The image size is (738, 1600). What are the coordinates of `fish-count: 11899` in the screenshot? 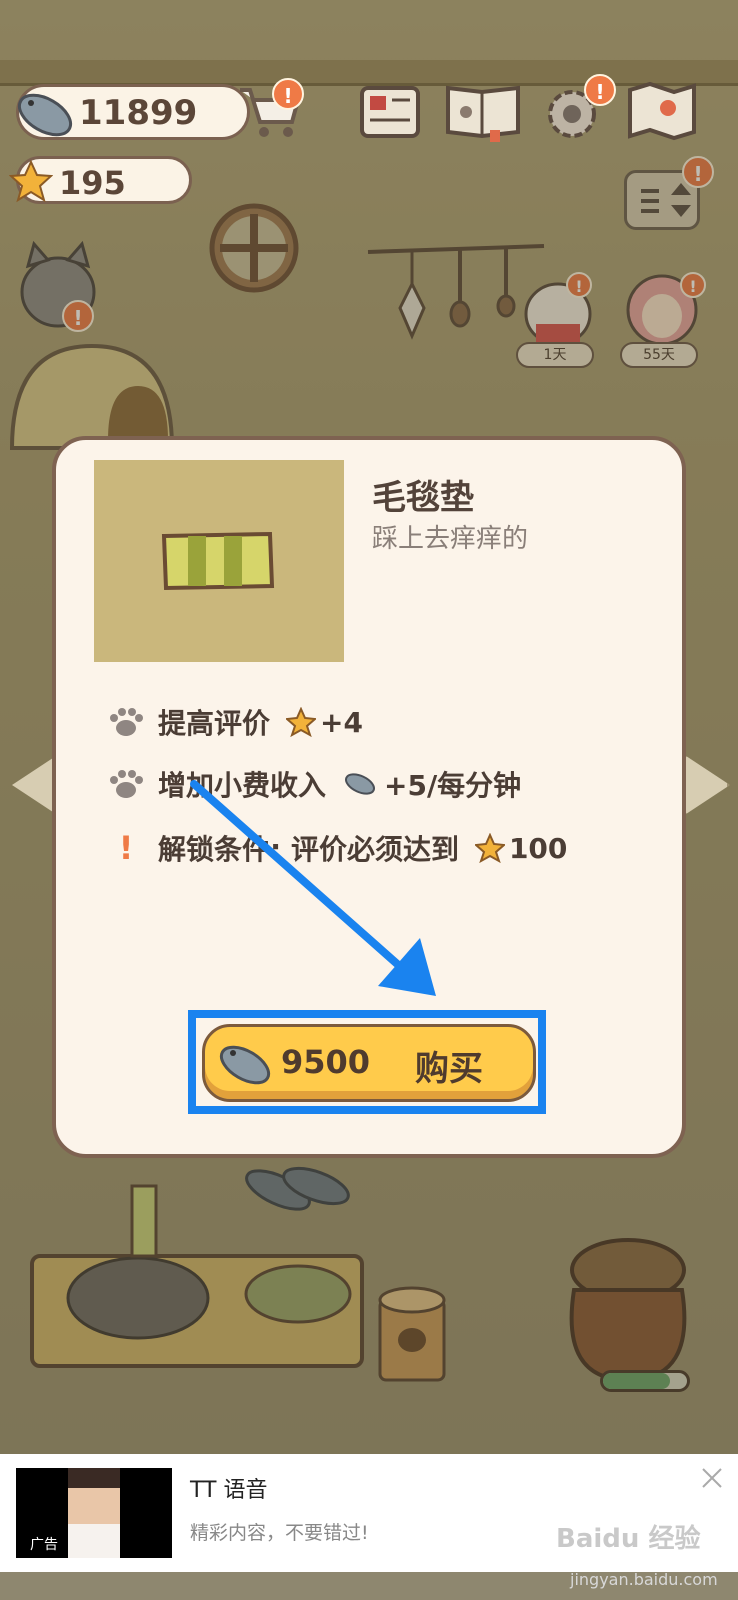 It's located at (138, 113).